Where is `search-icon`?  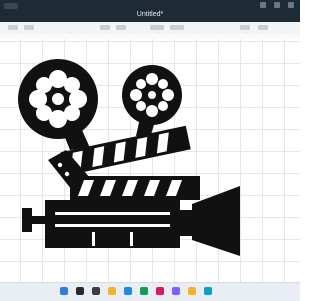
search-icon is located at coordinates (80, 291).